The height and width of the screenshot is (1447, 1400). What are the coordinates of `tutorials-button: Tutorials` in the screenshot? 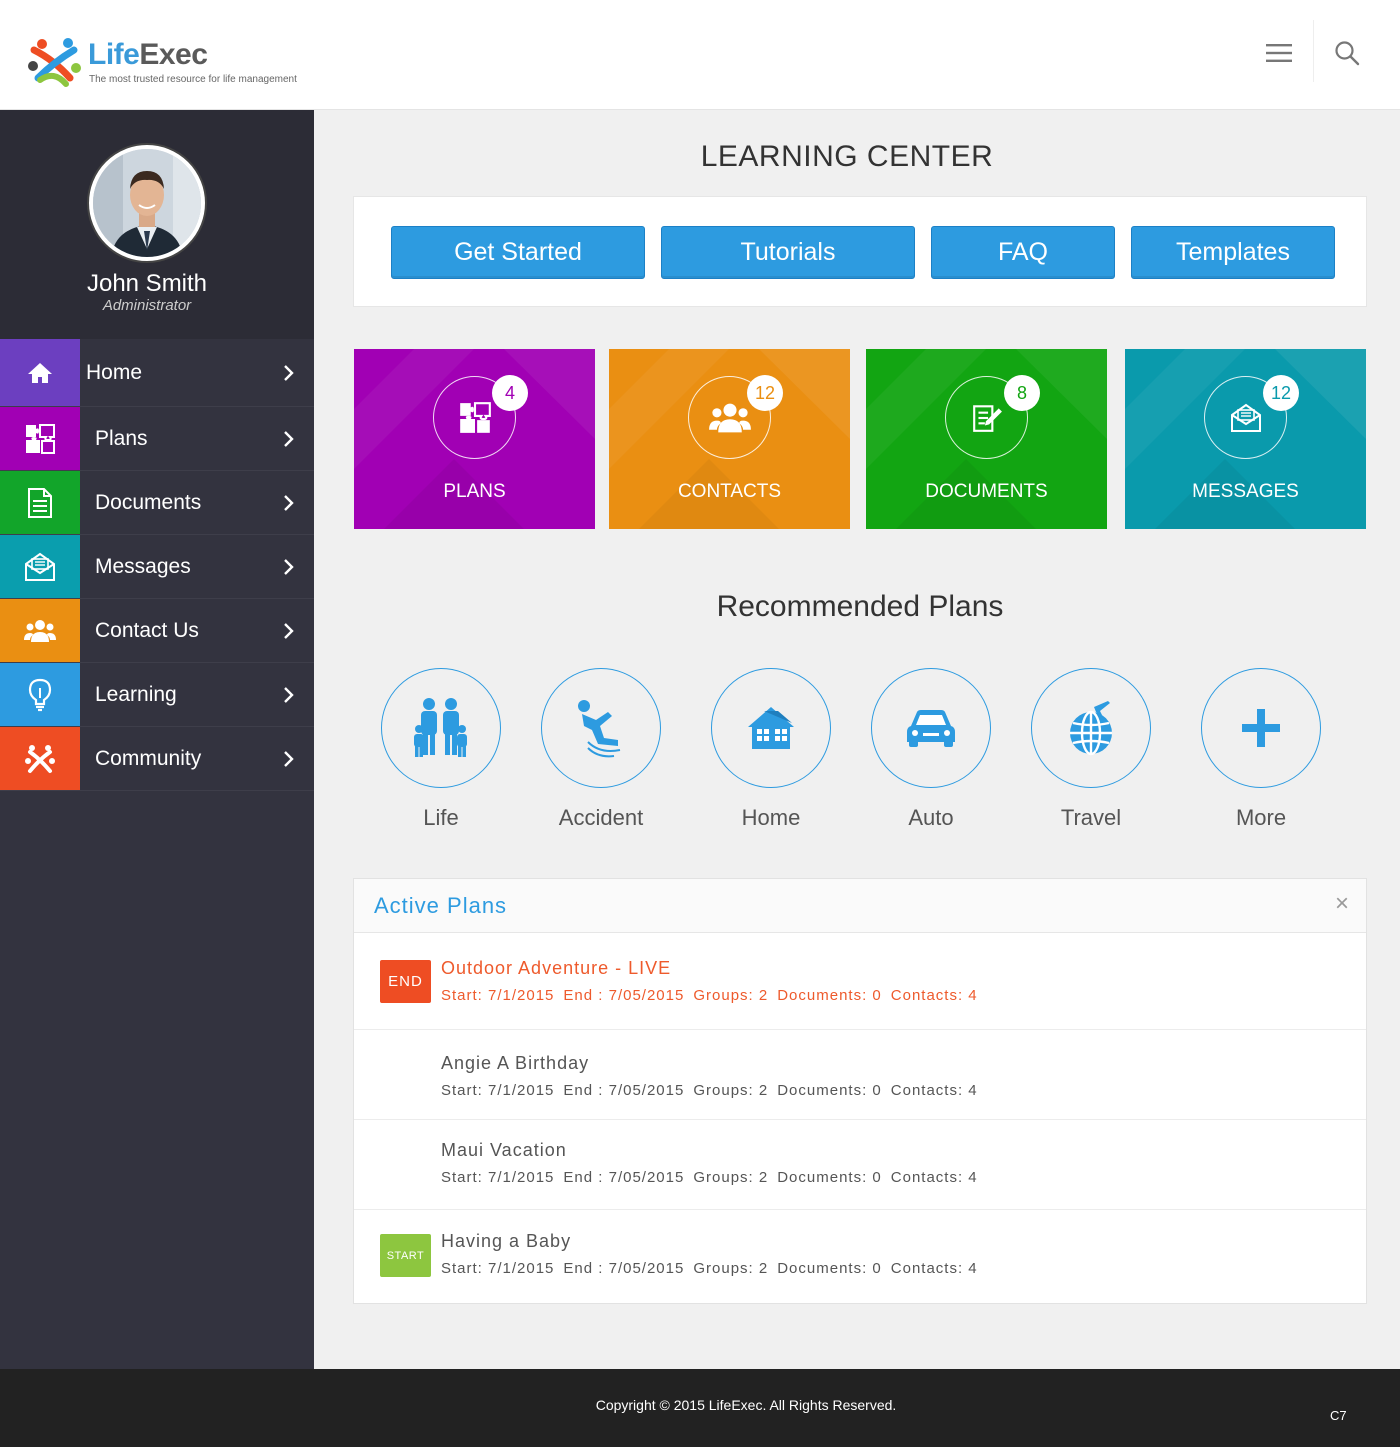 It's located at (788, 252).